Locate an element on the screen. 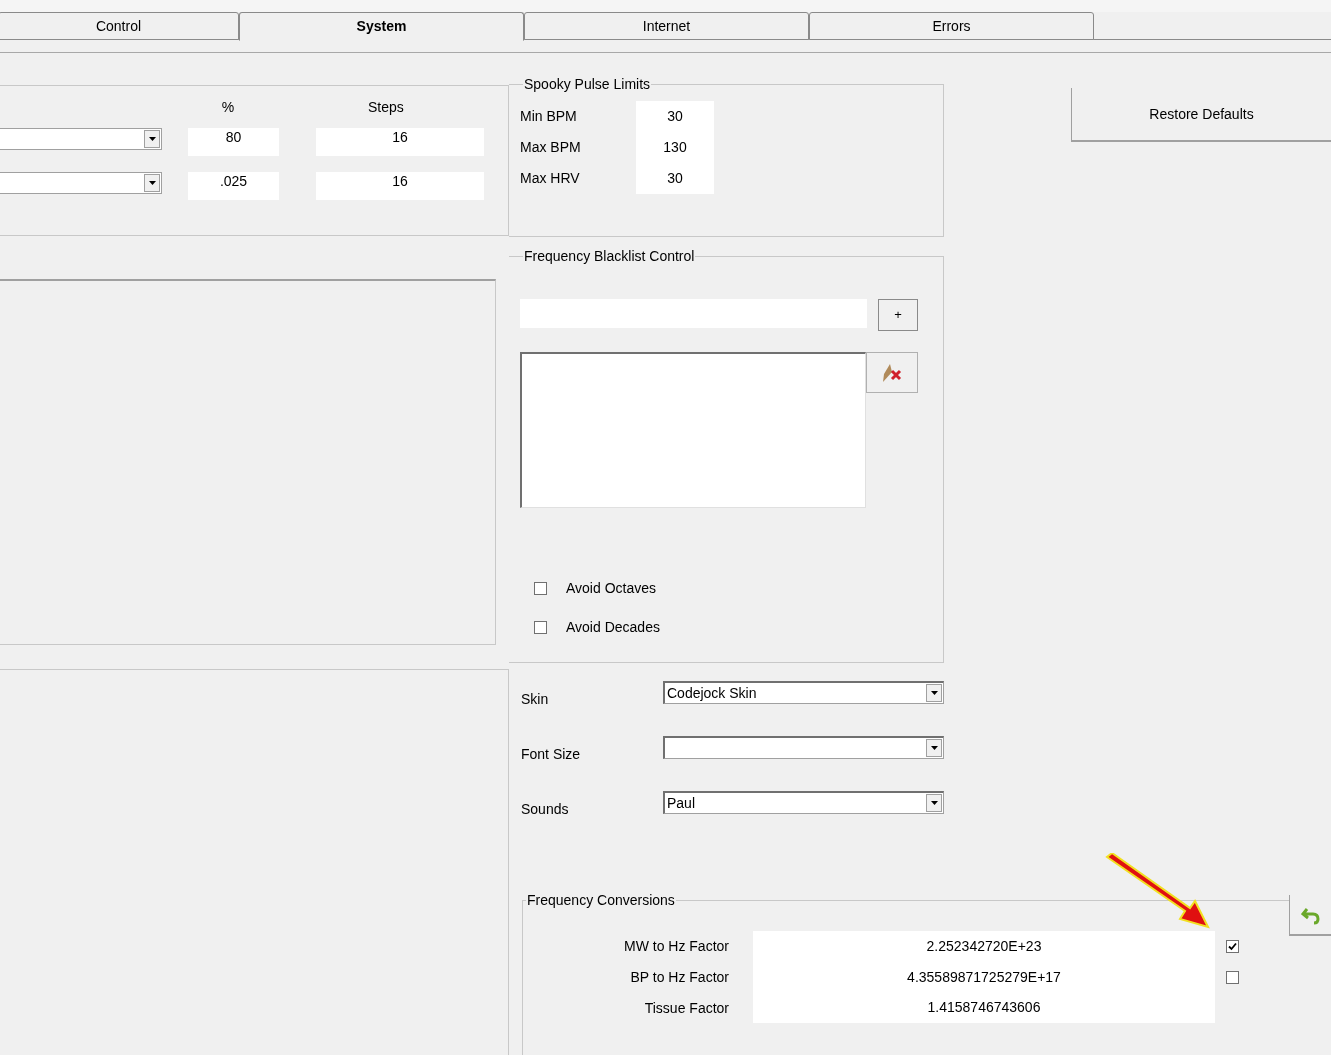 The width and height of the screenshot is (1331, 1055). field-label: MW to Hz Factor is located at coordinates (676, 946).